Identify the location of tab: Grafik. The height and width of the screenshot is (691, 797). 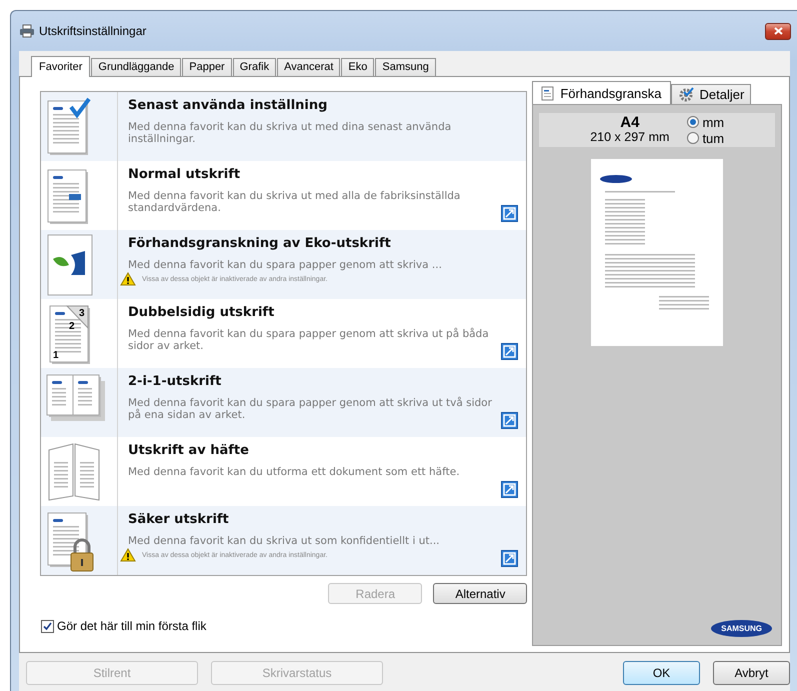
(254, 67).